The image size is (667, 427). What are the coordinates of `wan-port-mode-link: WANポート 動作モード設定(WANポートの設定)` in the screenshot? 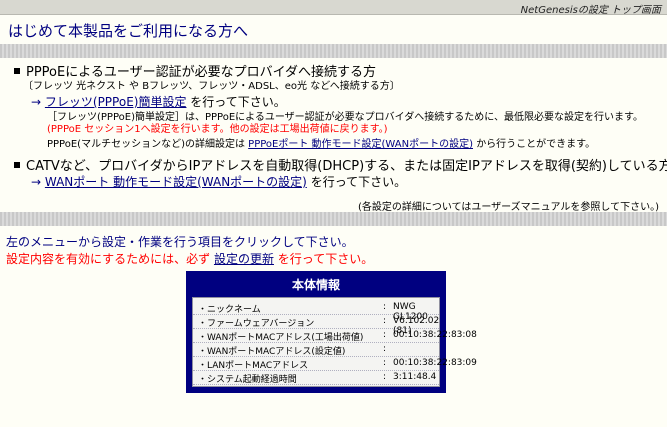 It's located at (176, 182).